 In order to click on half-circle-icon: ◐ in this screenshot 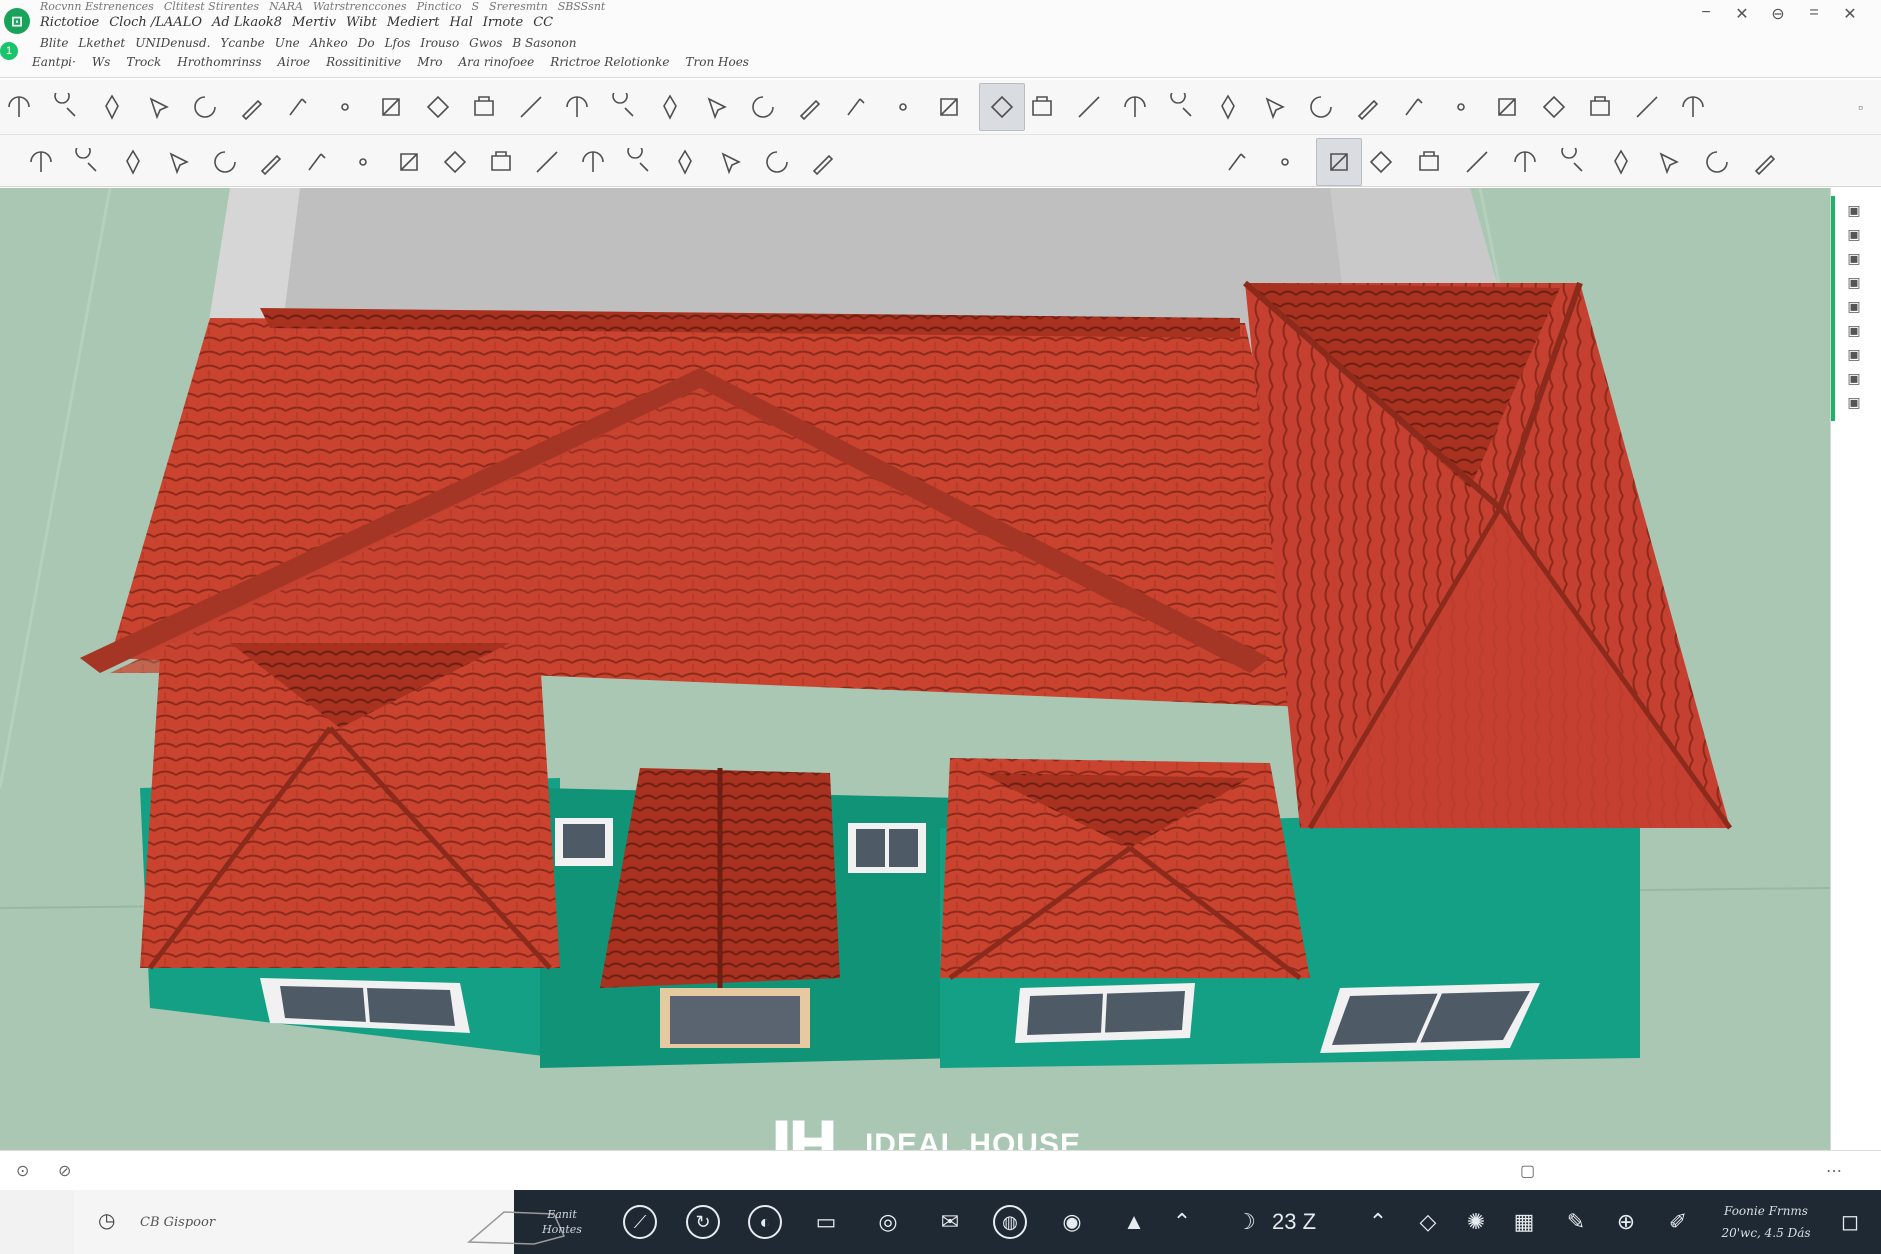, I will do `click(765, 1222)`.